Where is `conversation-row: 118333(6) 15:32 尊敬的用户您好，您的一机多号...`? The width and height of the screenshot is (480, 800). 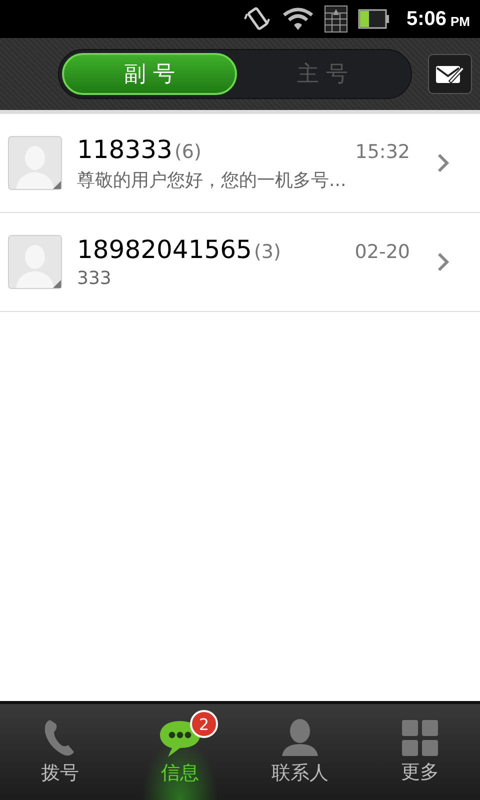 conversation-row: 118333(6) 15:32 尊敬的用户您好，您的一机多号... is located at coordinates (240, 163).